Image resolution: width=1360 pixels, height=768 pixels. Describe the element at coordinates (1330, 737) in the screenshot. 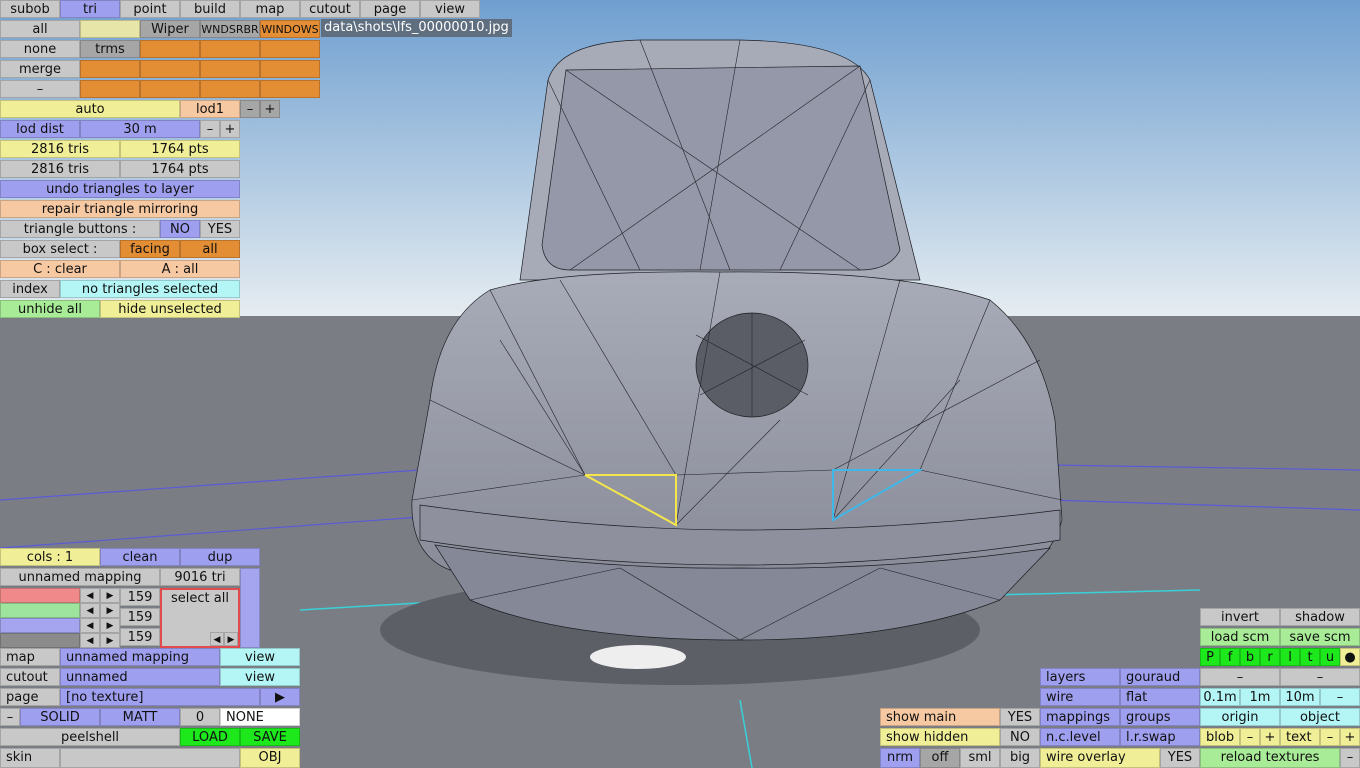

I see `text-minus-button: –` at that location.